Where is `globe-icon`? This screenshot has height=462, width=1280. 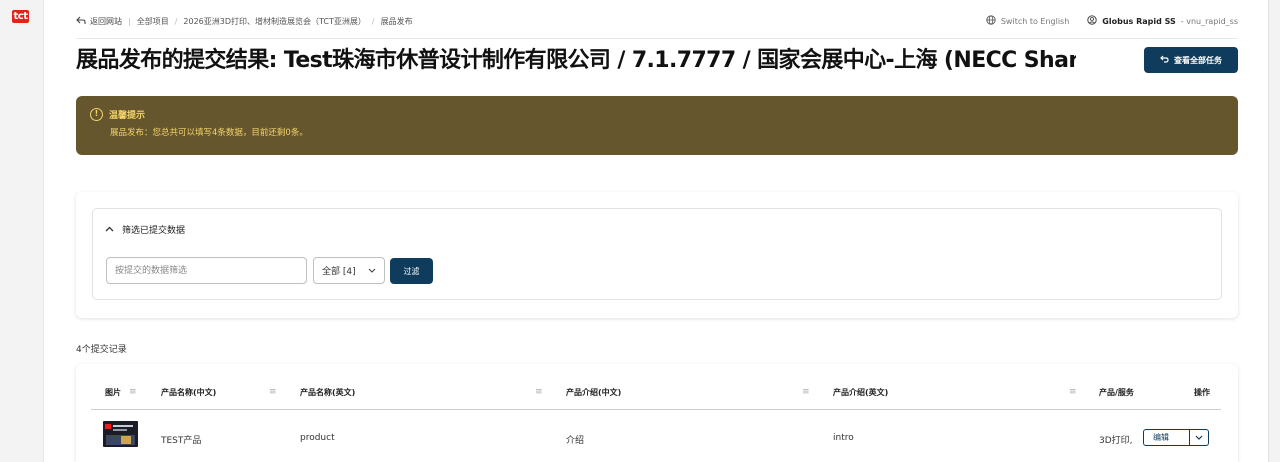 globe-icon is located at coordinates (991, 21).